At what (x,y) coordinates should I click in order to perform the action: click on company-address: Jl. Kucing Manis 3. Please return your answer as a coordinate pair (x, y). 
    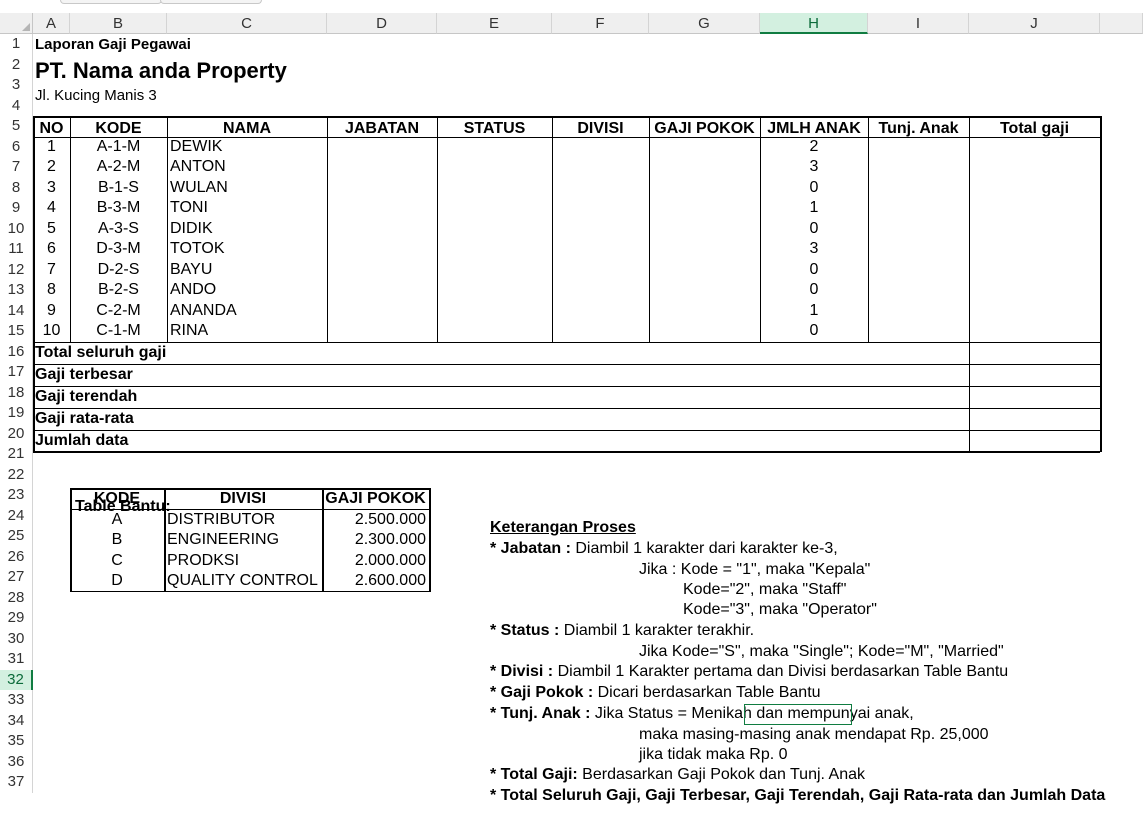
    Looking at the image, I should click on (96, 96).